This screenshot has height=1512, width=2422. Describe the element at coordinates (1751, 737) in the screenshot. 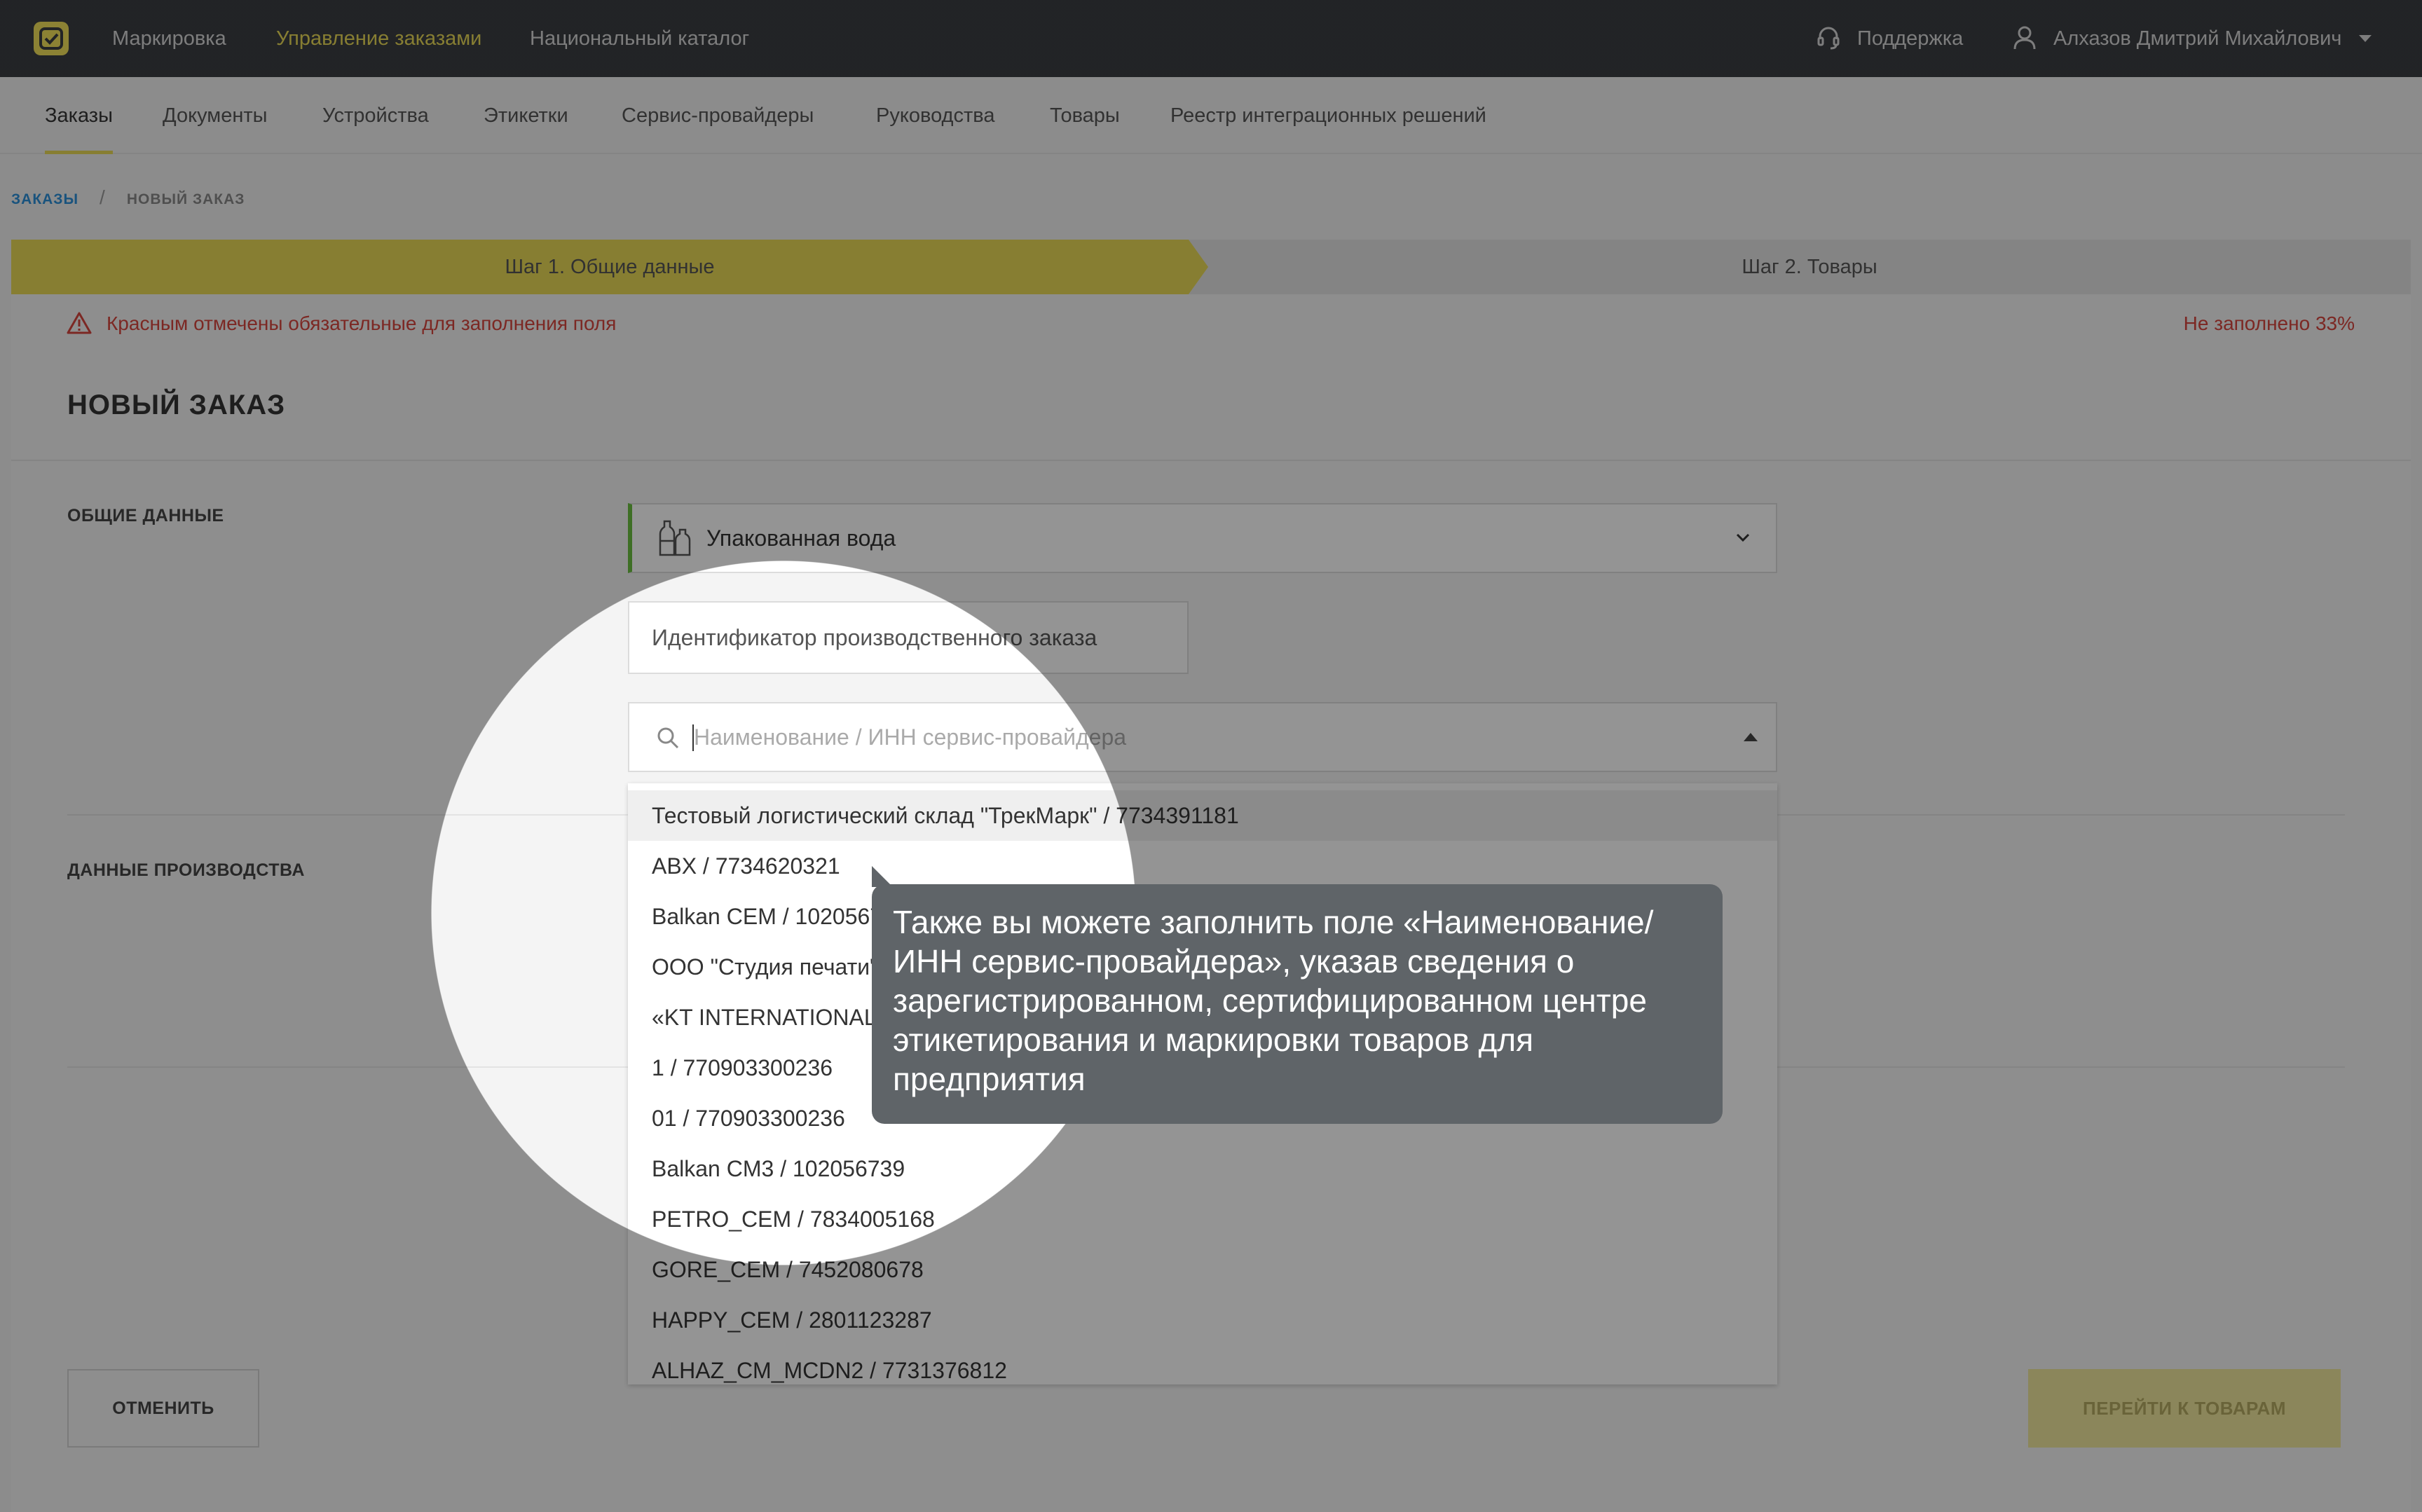

I see `caret-up-icon` at that location.